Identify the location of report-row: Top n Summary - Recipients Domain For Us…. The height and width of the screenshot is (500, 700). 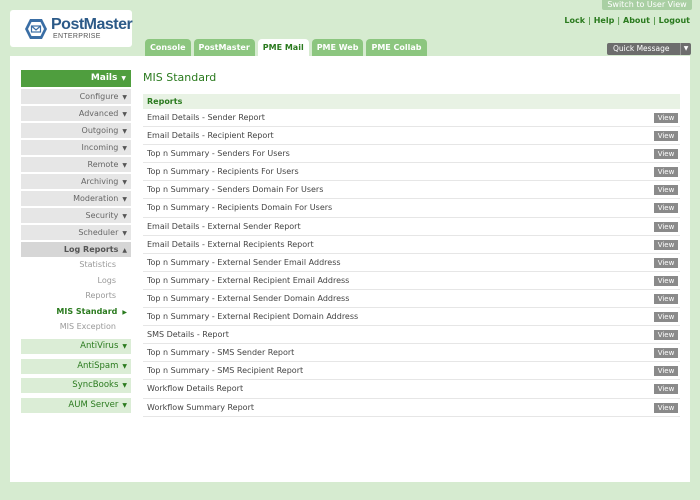
(411, 208).